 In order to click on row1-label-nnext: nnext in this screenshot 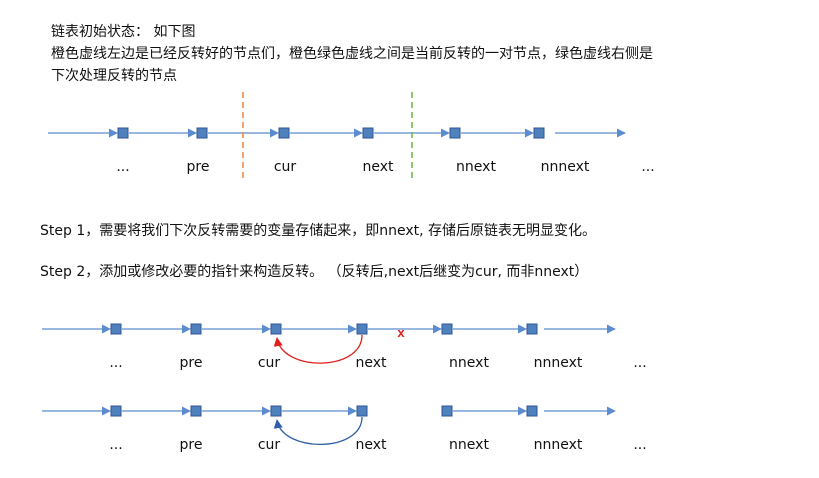, I will do `click(476, 167)`.